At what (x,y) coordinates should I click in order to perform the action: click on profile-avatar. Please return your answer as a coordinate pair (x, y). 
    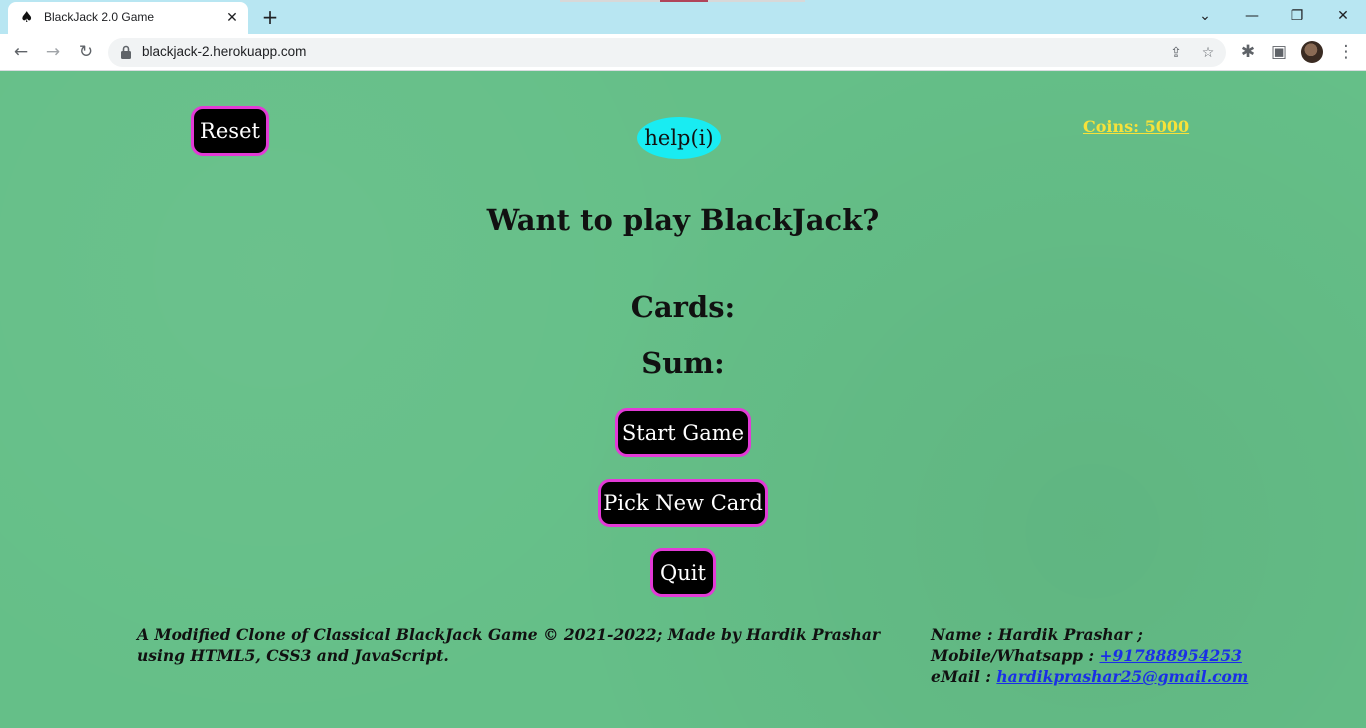
    Looking at the image, I should click on (1312, 52).